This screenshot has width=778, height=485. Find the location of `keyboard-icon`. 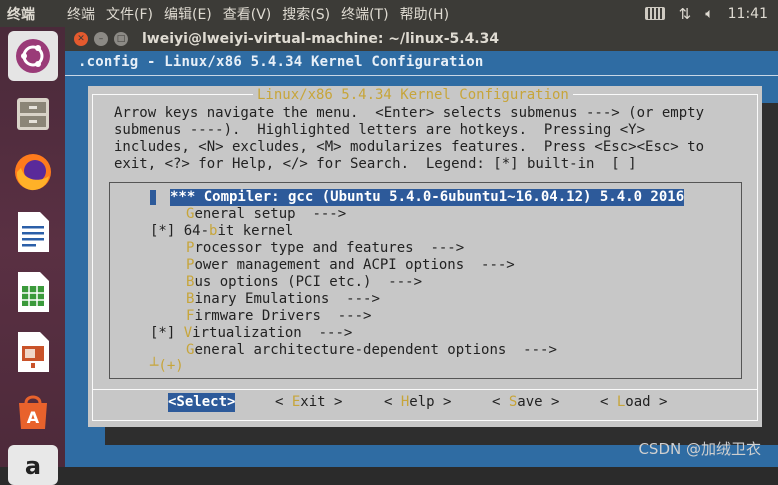

keyboard-icon is located at coordinates (654, 13).